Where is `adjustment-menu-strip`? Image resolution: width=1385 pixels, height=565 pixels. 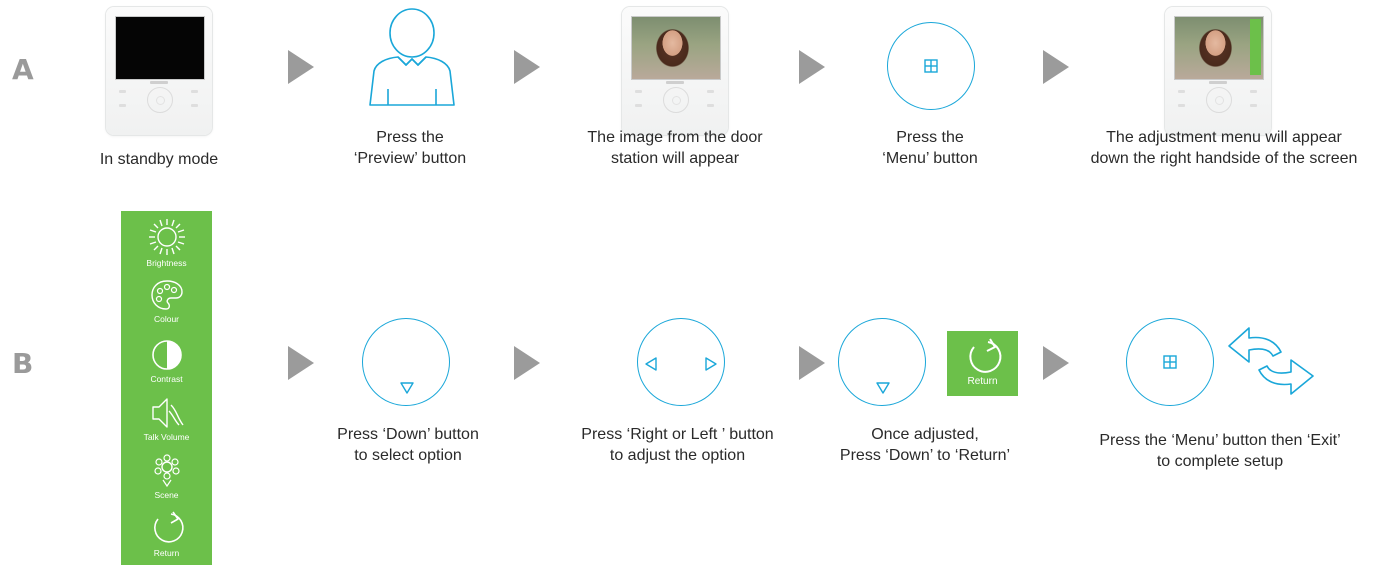 adjustment-menu-strip is located at coordinates (1255, 47).